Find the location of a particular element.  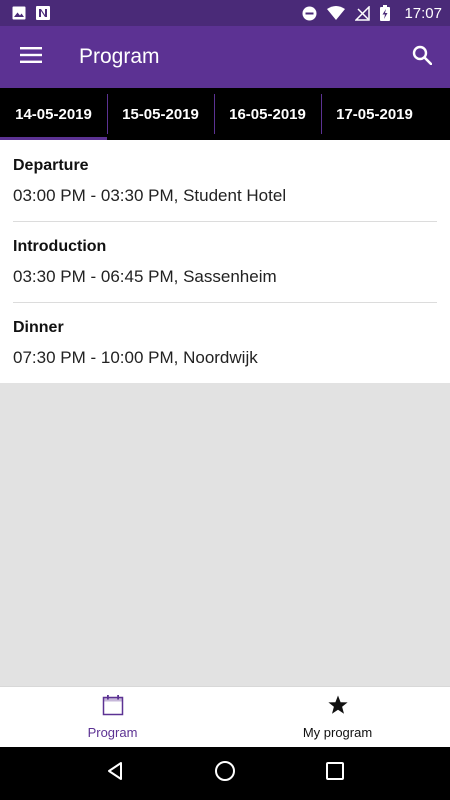

nav-label: My program is located at coordinates (337, 732).